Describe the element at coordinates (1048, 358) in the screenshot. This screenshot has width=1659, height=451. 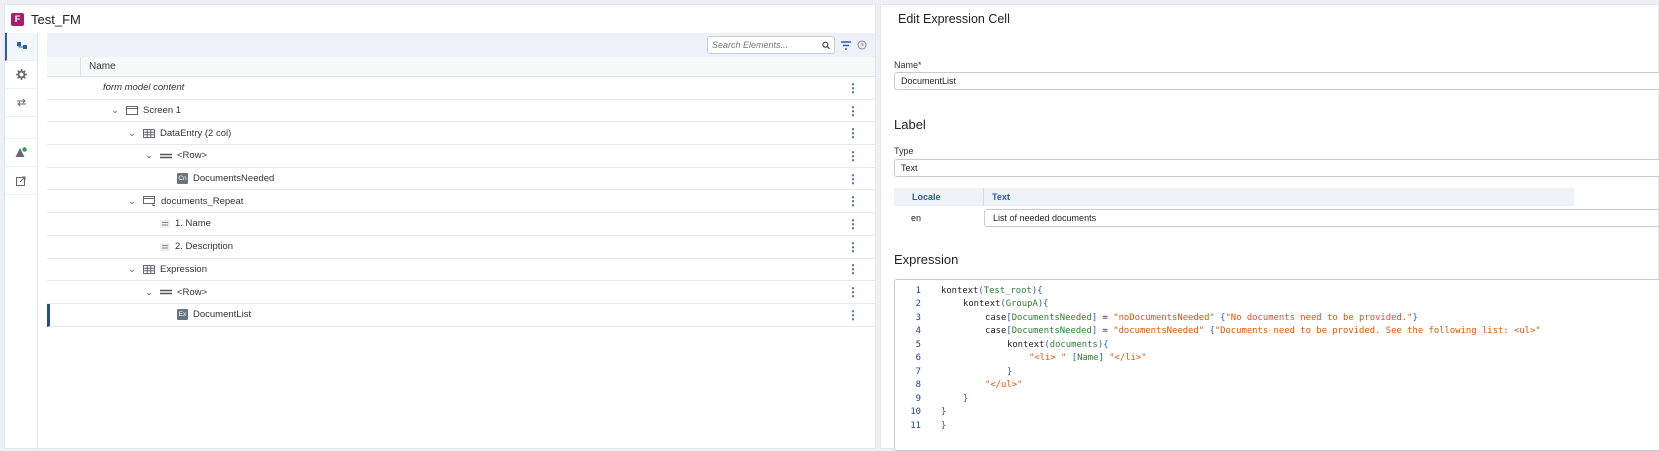
I see `code-token: "<li> "` at that location.